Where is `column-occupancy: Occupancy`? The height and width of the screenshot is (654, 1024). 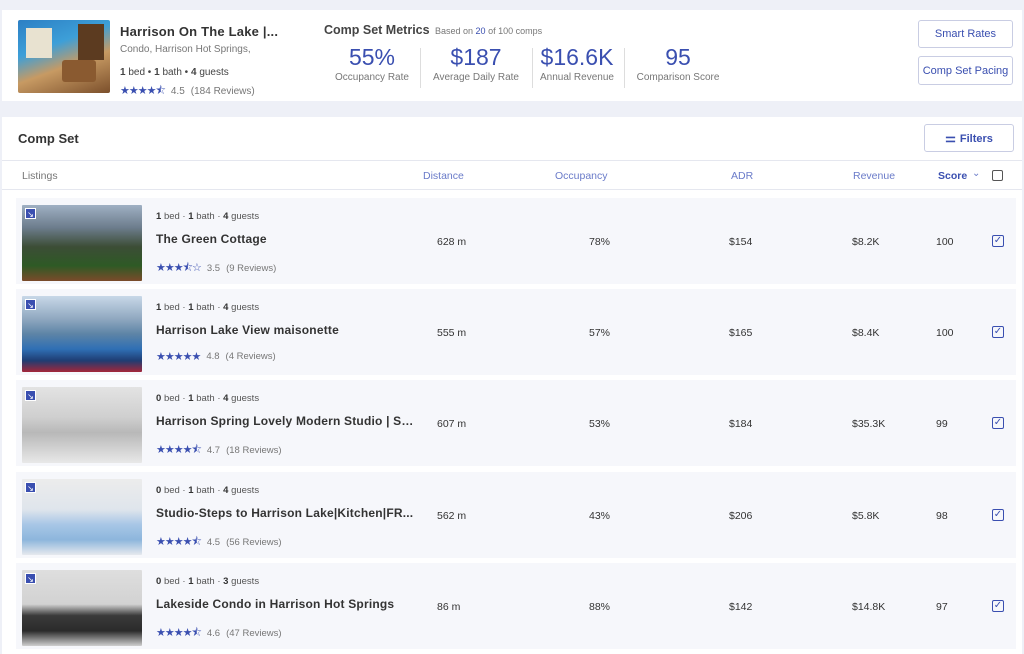 column-occupancy: Occupancy is located at coordinates (581, 176).